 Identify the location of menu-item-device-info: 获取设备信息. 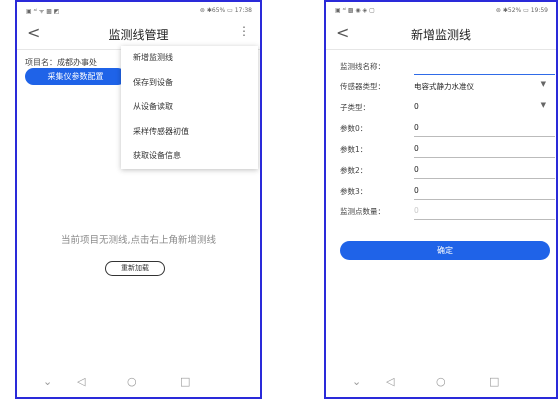
(189, 156).